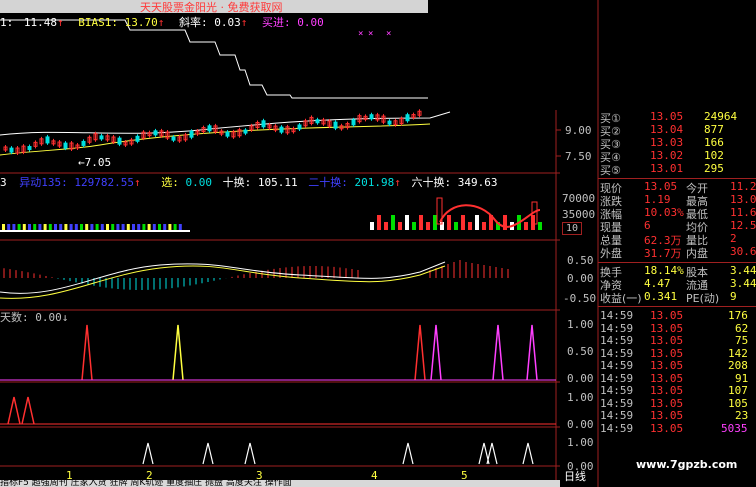 This screenshot has width=756, height=487. I want to click on volume-indicator-prefix: 3, so click(3, 182).